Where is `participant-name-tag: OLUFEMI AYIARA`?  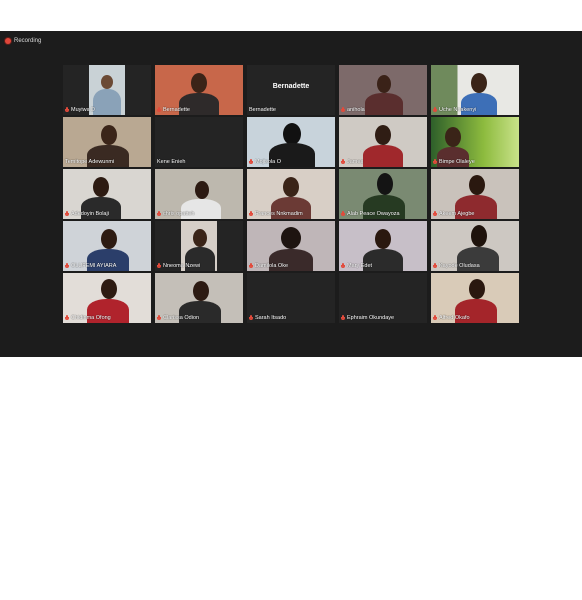
participant-name-tag: OLUFEMI AYIARA is located at coordinates (90, 266).